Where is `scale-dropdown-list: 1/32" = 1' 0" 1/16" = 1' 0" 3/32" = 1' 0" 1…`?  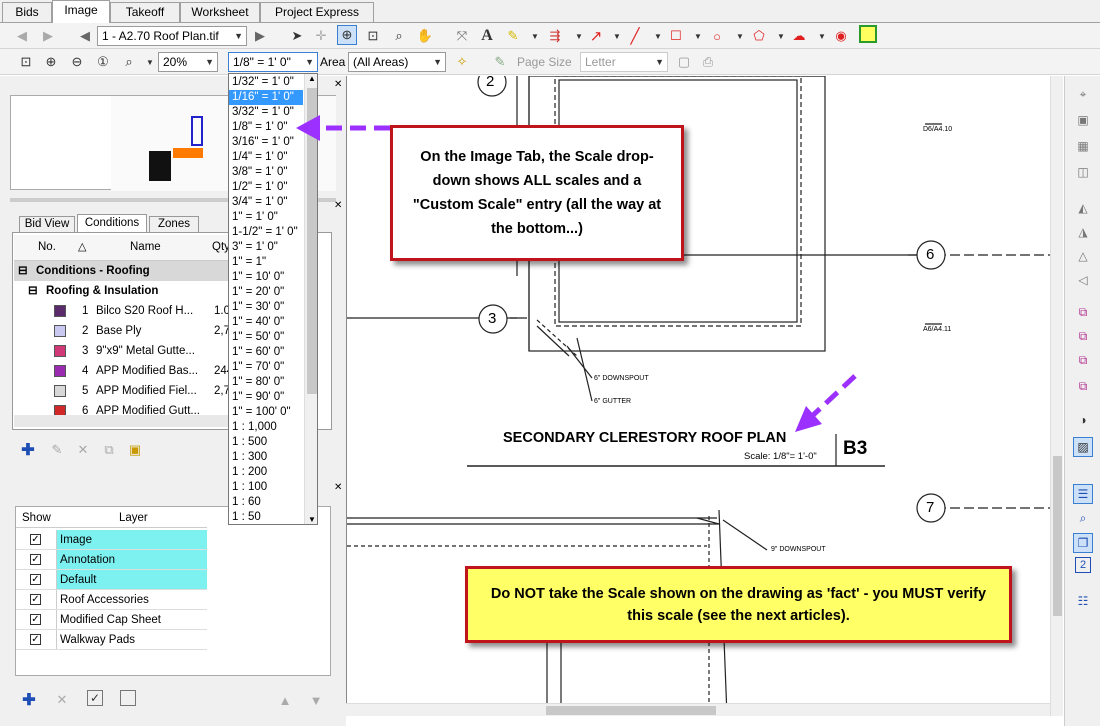
scale-dropdown-list: 1/32" = 1' 0" 1/16" = 1' 0" 3/32" = 1' 0" 1… is located at coordinates (273, 299).